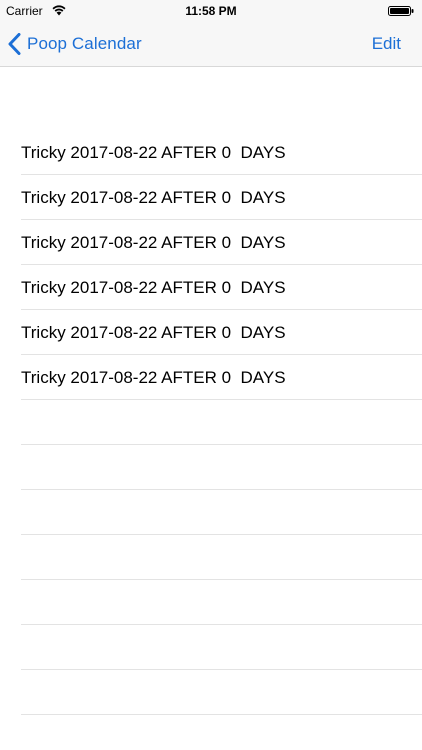 This screenshot has width=422, height=750. What do you see at coordinates (84, 43) in the screenshot?
I see `back-button-label: Poop Calendar` at bounding box center [84, 43].